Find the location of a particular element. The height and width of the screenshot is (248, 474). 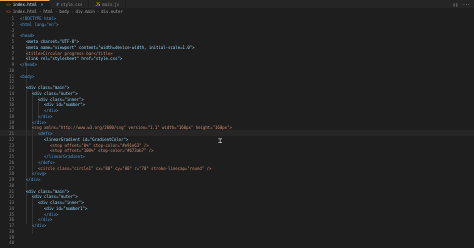

editor-actions: ▯▯ ··· is located at coordinates (463, 4).